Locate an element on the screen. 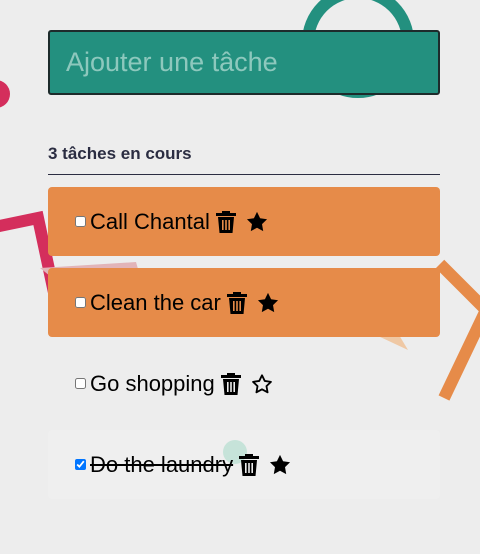 This screenshot has width=480, height=554. star-outline-icon is located at coordinates (262, 383).